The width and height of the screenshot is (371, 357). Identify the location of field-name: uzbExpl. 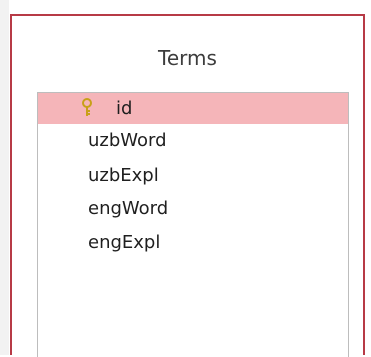
(123, 175).